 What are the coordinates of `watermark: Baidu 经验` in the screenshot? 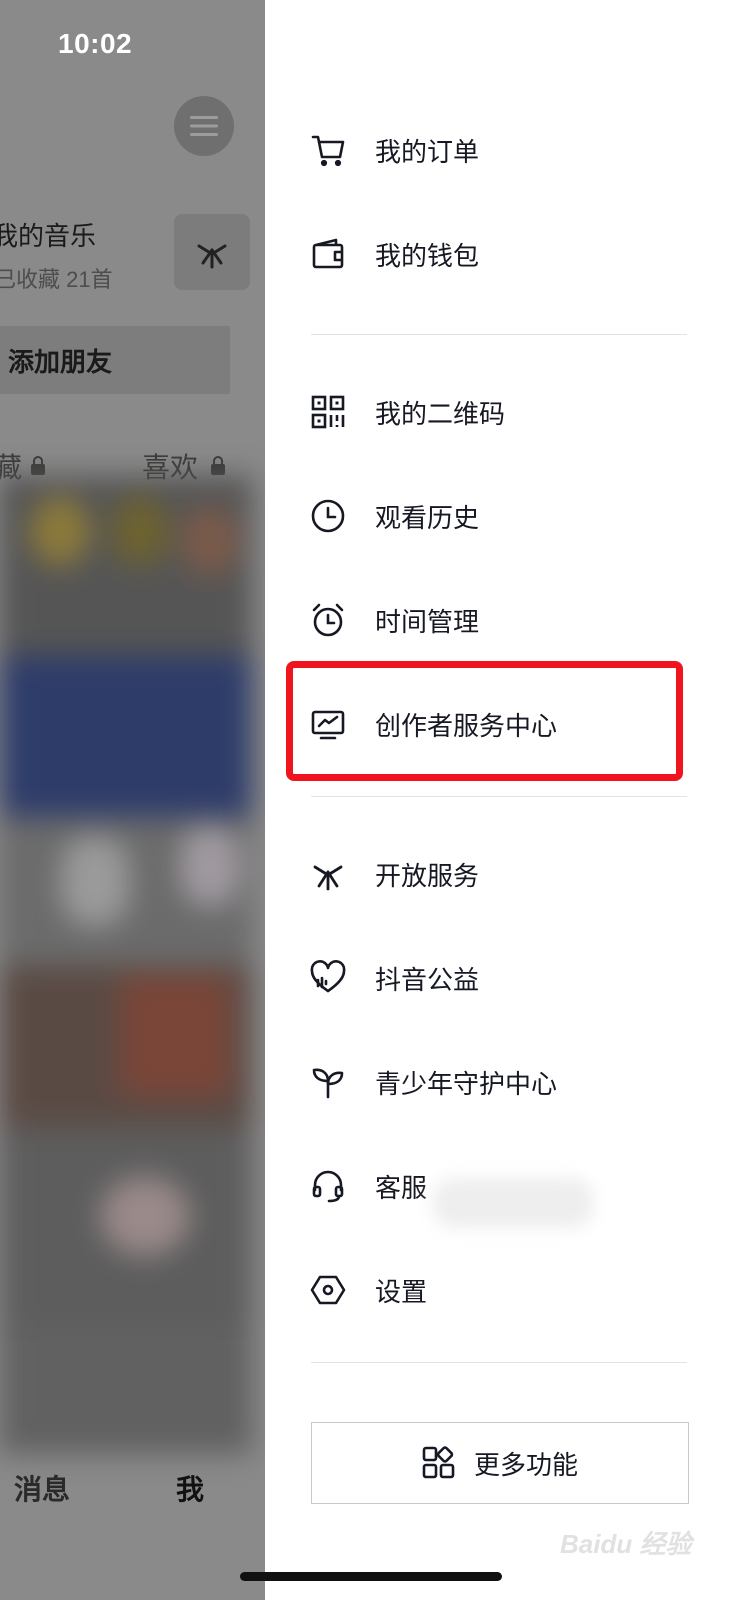 It's located at (626, 1544).